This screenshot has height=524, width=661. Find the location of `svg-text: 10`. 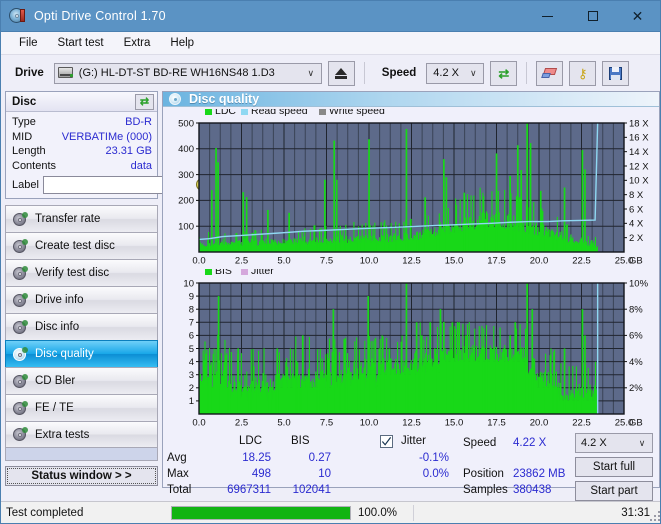

svg-text: 10 is located at coordinates (188, 283).